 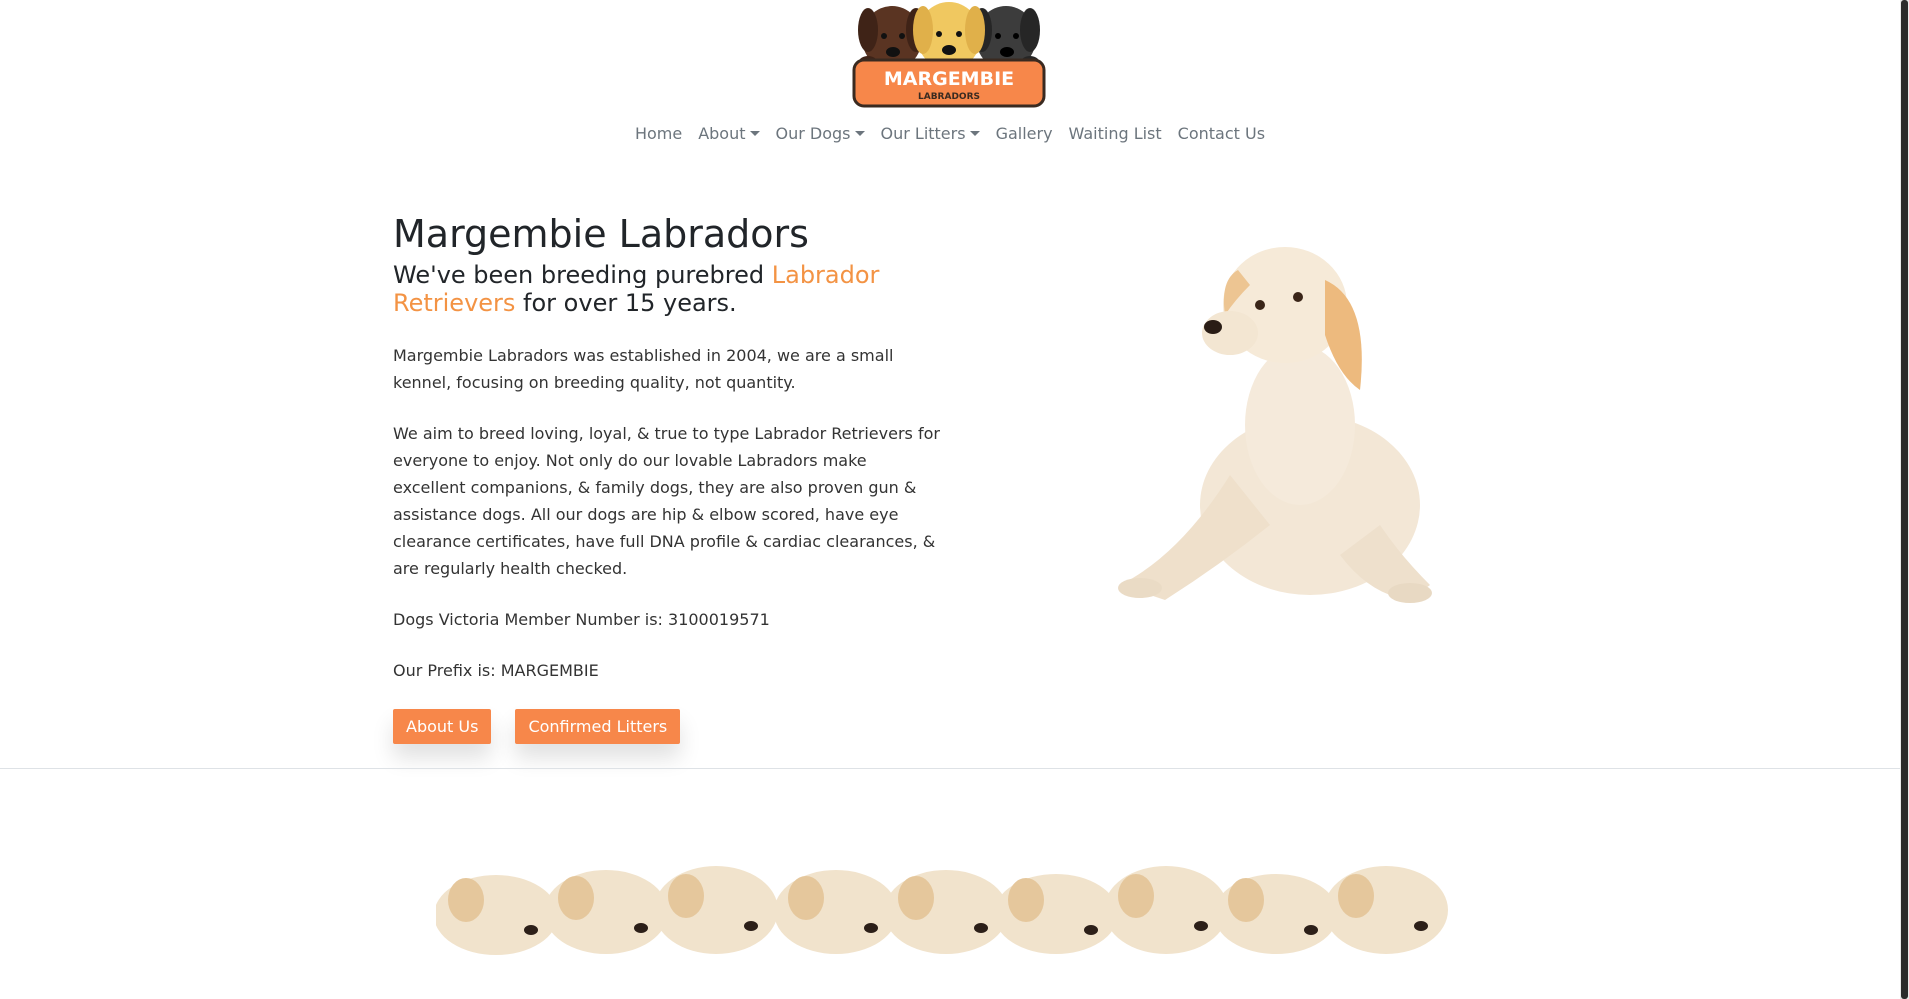 What do you see at coordinates (626, 303) in the screenshot?
I see `lead-suffix: for over 15 years.` at bounding box center [626, 303].